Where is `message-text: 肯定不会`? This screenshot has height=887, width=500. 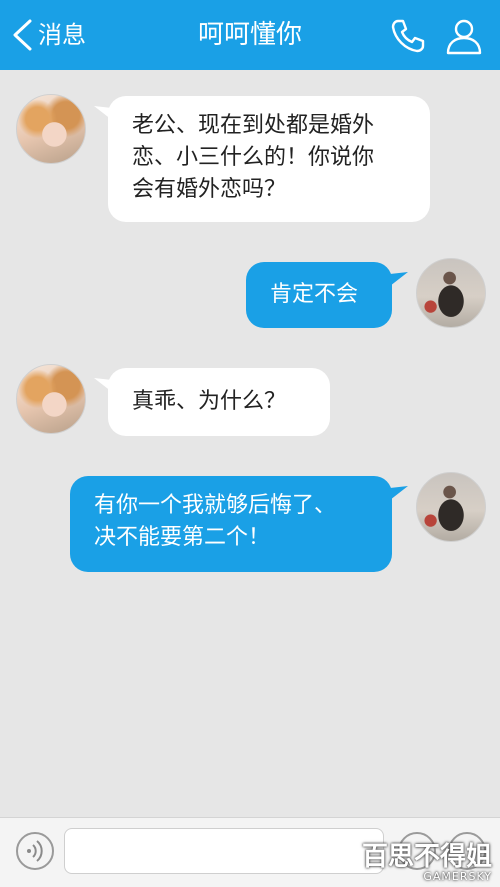 message-text: 肯定不会 is located at coordinates (314, 294).